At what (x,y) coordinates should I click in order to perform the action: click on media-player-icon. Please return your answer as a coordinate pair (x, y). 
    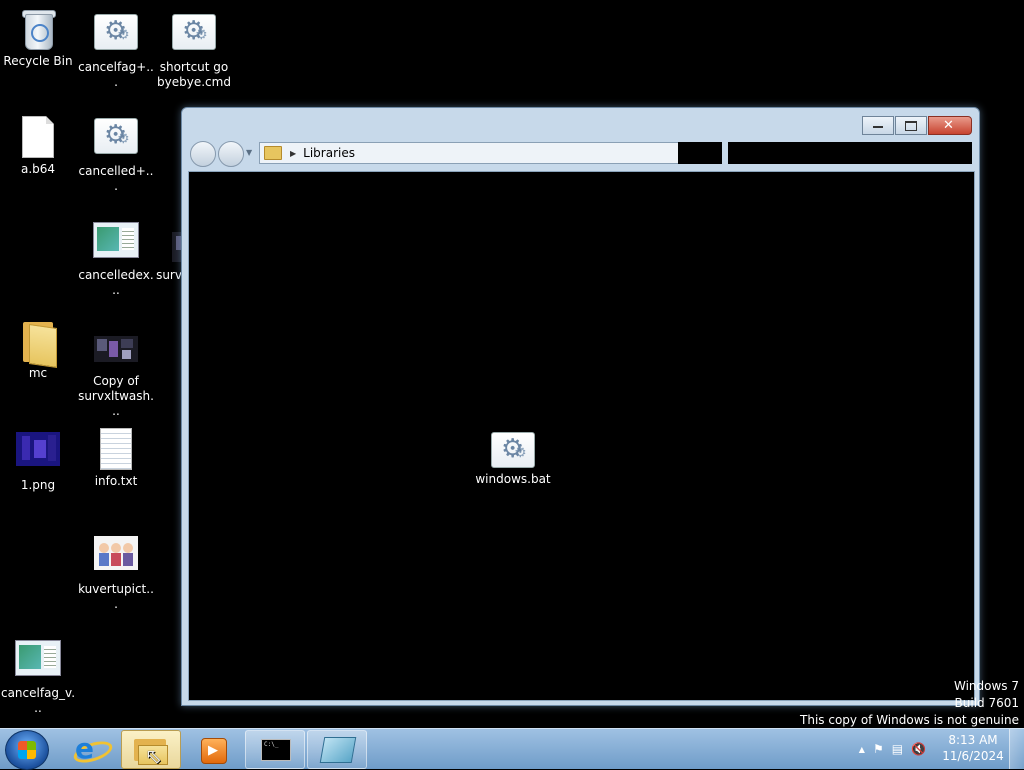
    Looking at the image, I should click on (214, 751).